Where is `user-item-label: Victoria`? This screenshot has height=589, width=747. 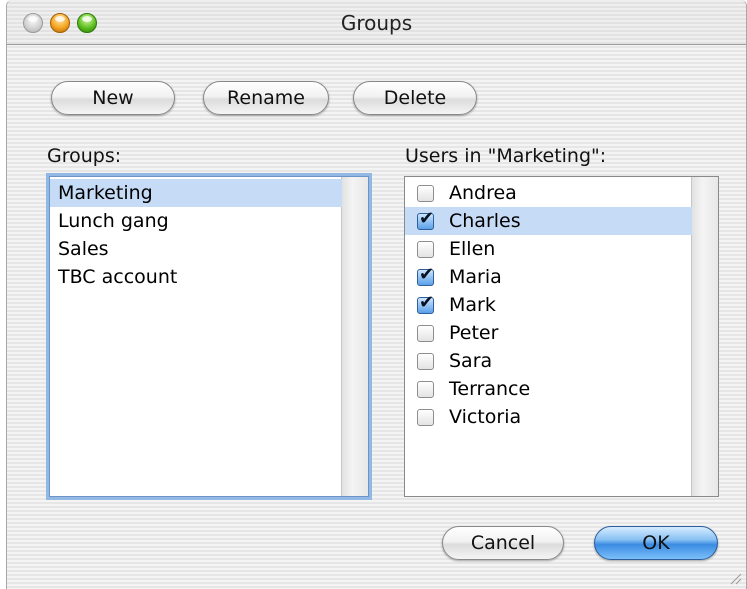 user-item-label: Victoria is located at coordinates (485, 417).